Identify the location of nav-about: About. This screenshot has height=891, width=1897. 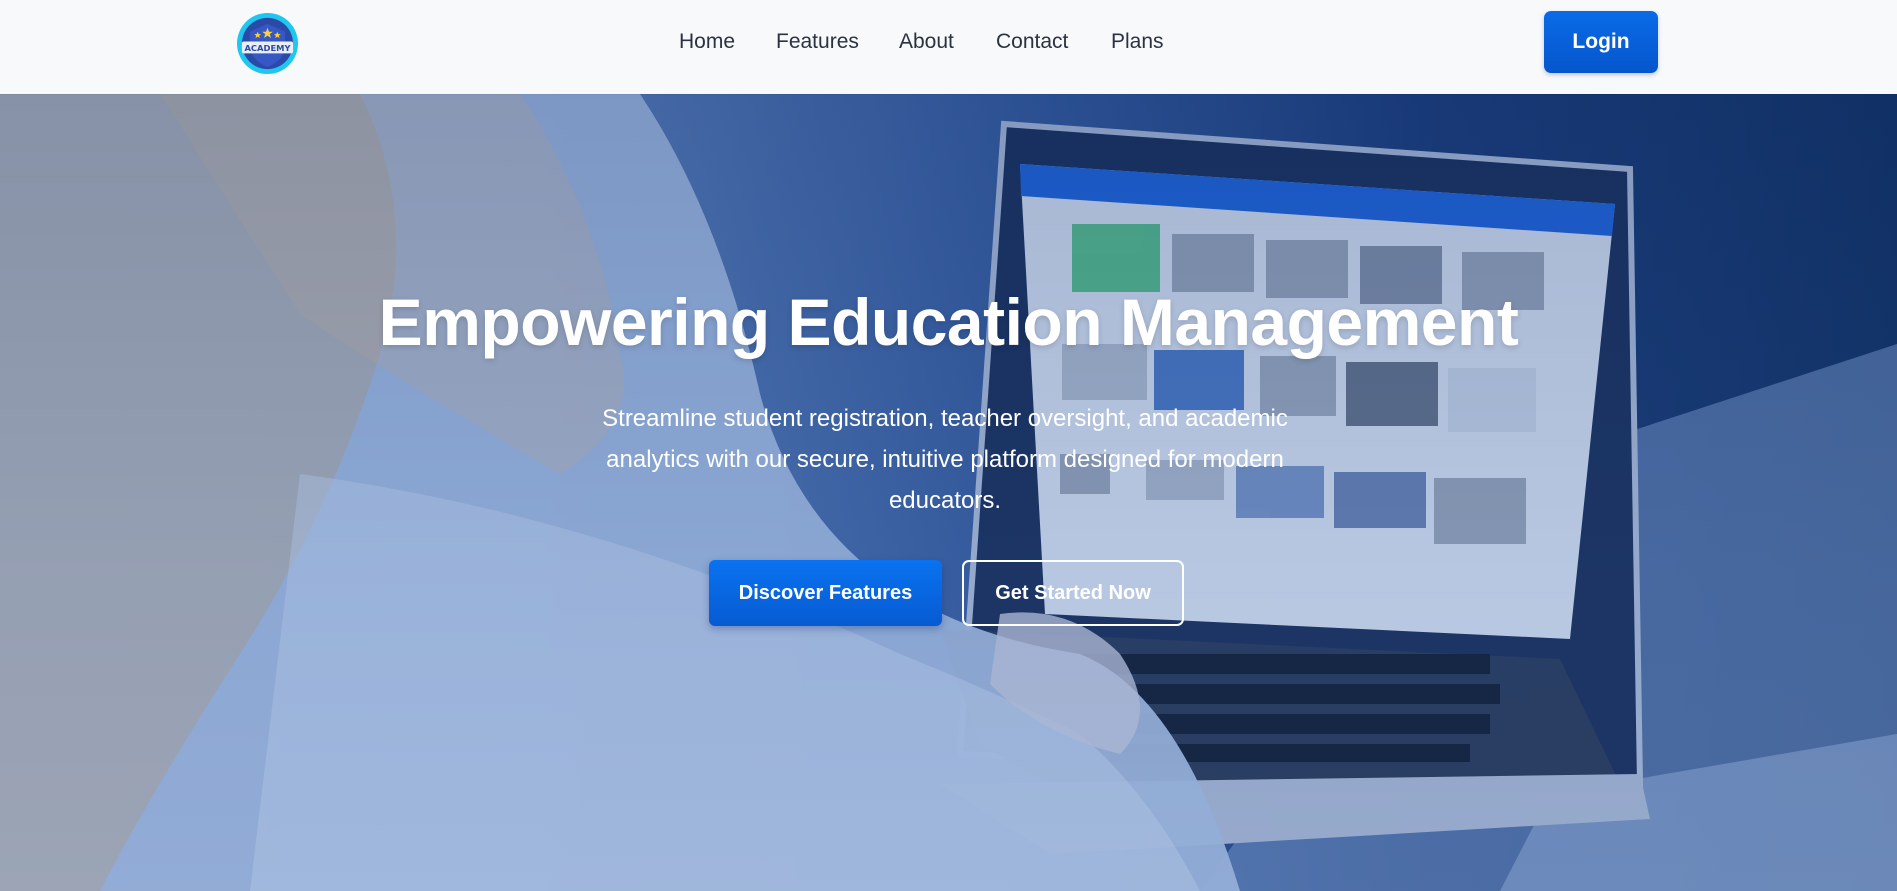
(926, 42).